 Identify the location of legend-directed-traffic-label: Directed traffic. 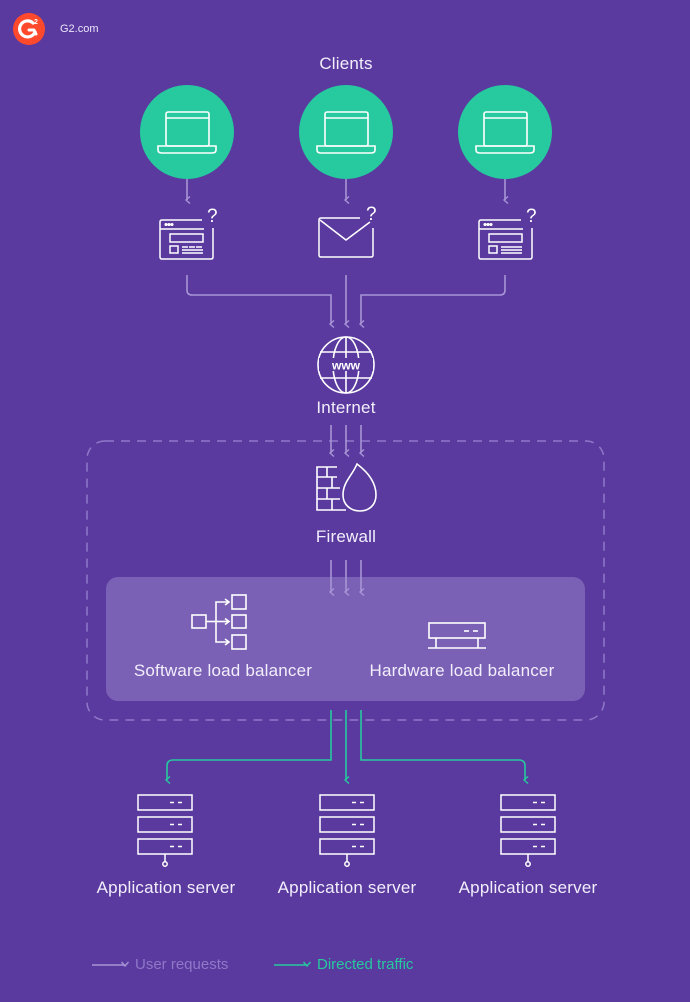
(365, 964).